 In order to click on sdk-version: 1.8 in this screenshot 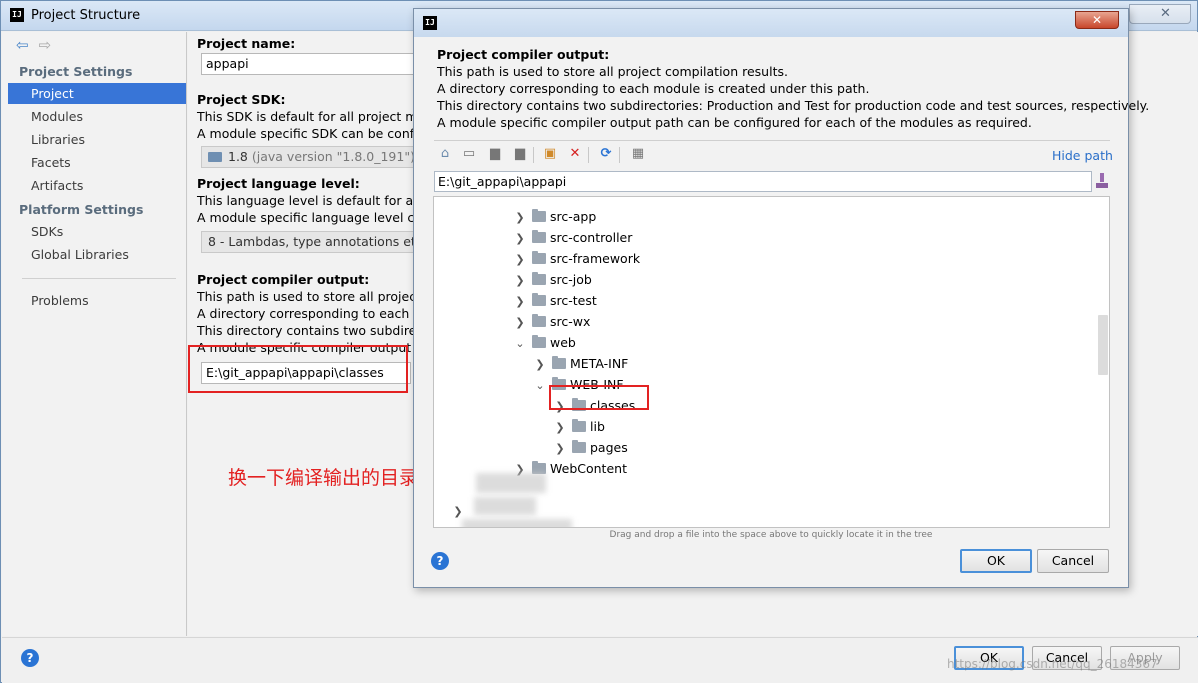, I will do `click(238, 156)`.